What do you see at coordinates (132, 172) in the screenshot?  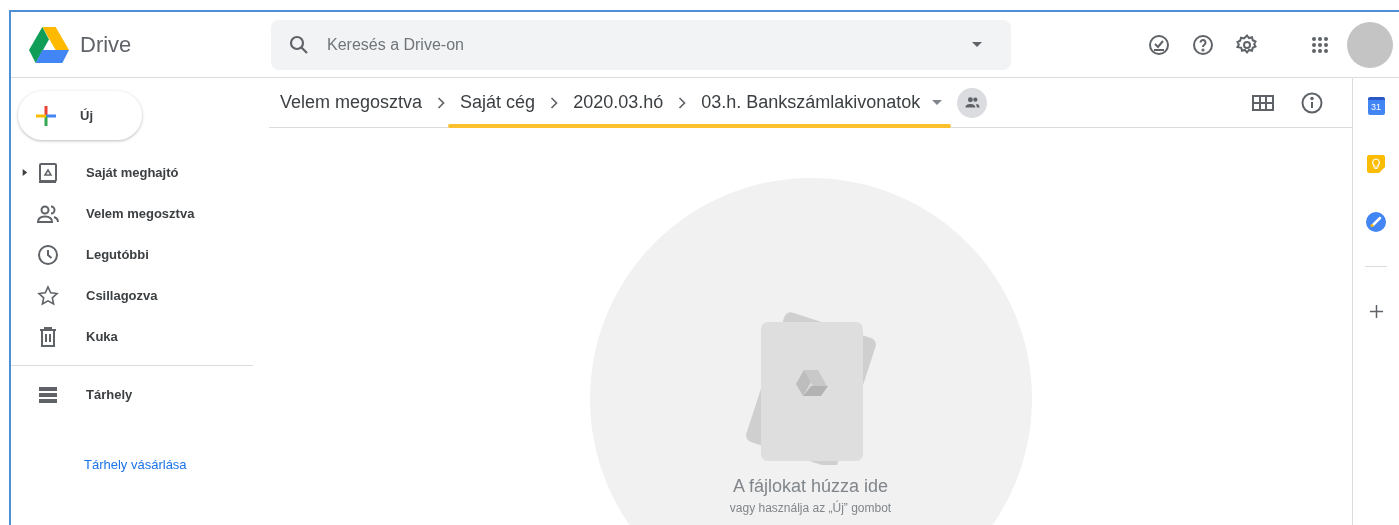 I see `sidebar-item: Saját meghajtó` at bounding box center [132, 172].